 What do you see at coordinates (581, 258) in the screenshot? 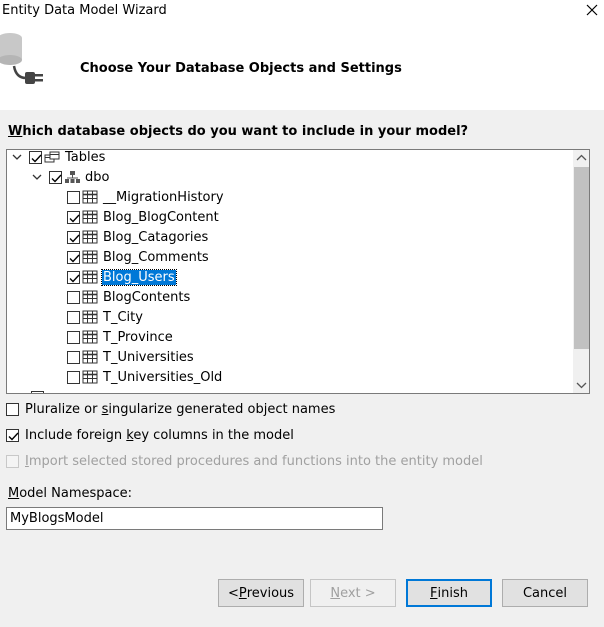
I see `scrollbar-thumb` at bounding box center [581, 258].